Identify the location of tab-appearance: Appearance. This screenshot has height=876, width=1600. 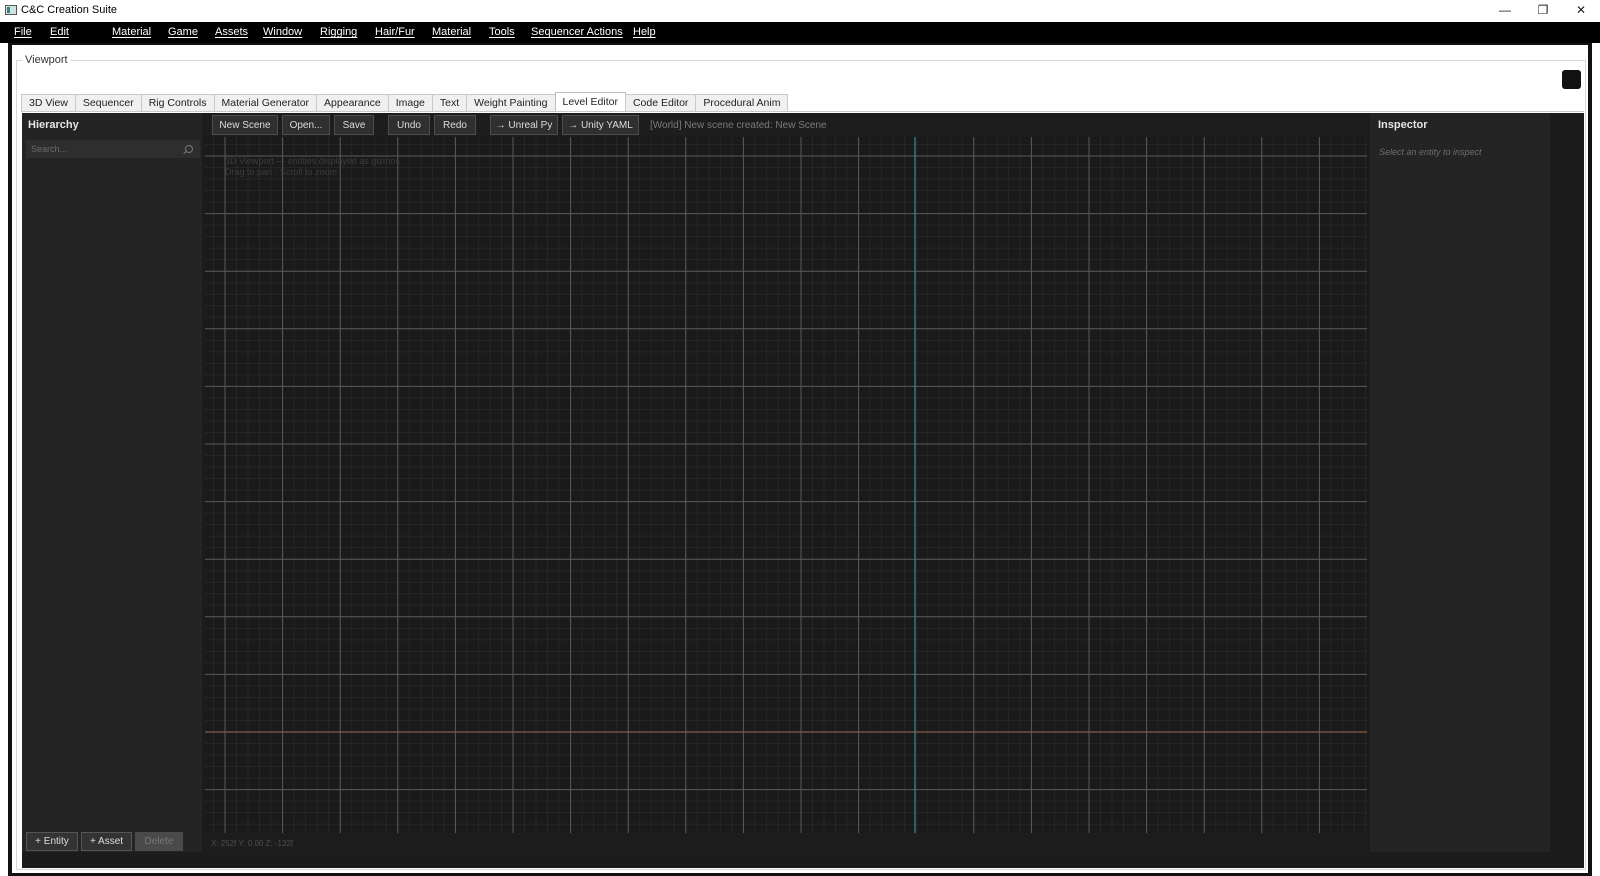
(352, 102).